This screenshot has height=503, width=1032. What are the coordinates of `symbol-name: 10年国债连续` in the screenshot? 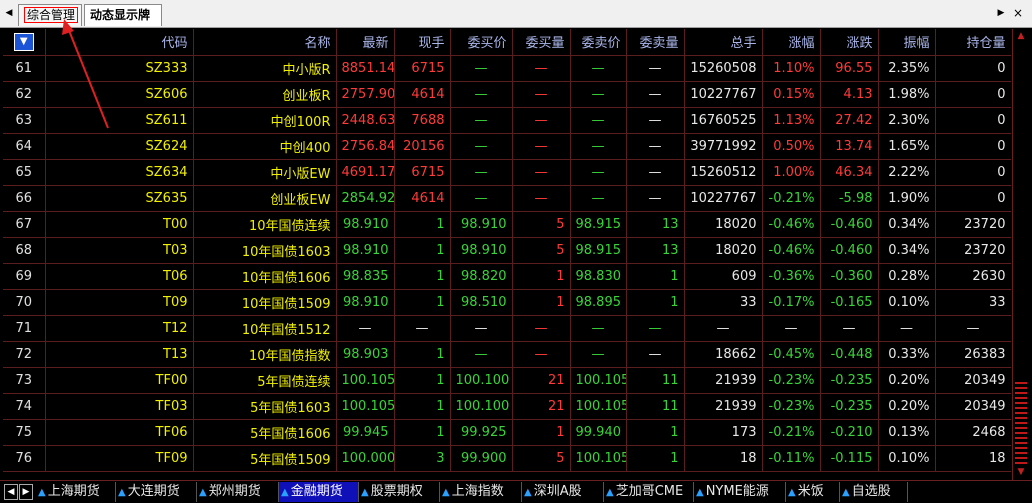 It's located at (265, 224).